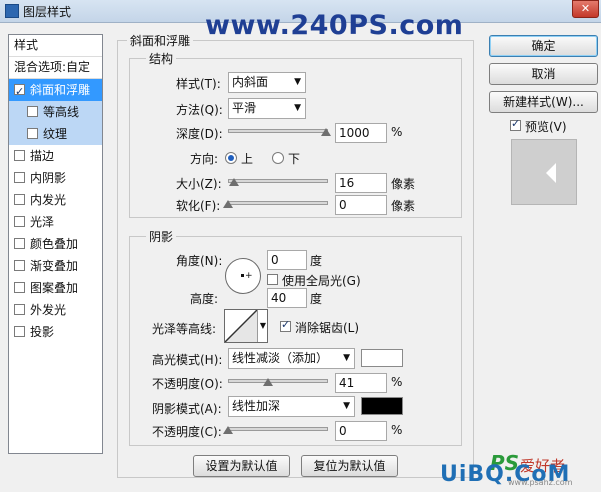  I want to click on global-light-checkbox, so click(272, 279).